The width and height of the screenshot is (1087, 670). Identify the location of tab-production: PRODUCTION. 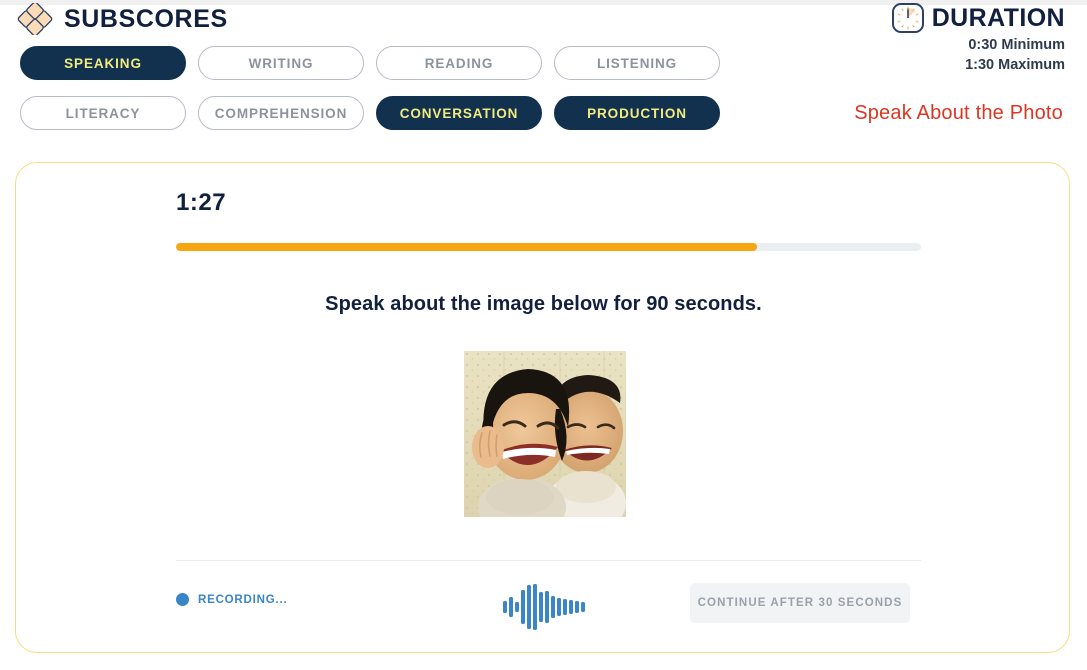
(637, 113).